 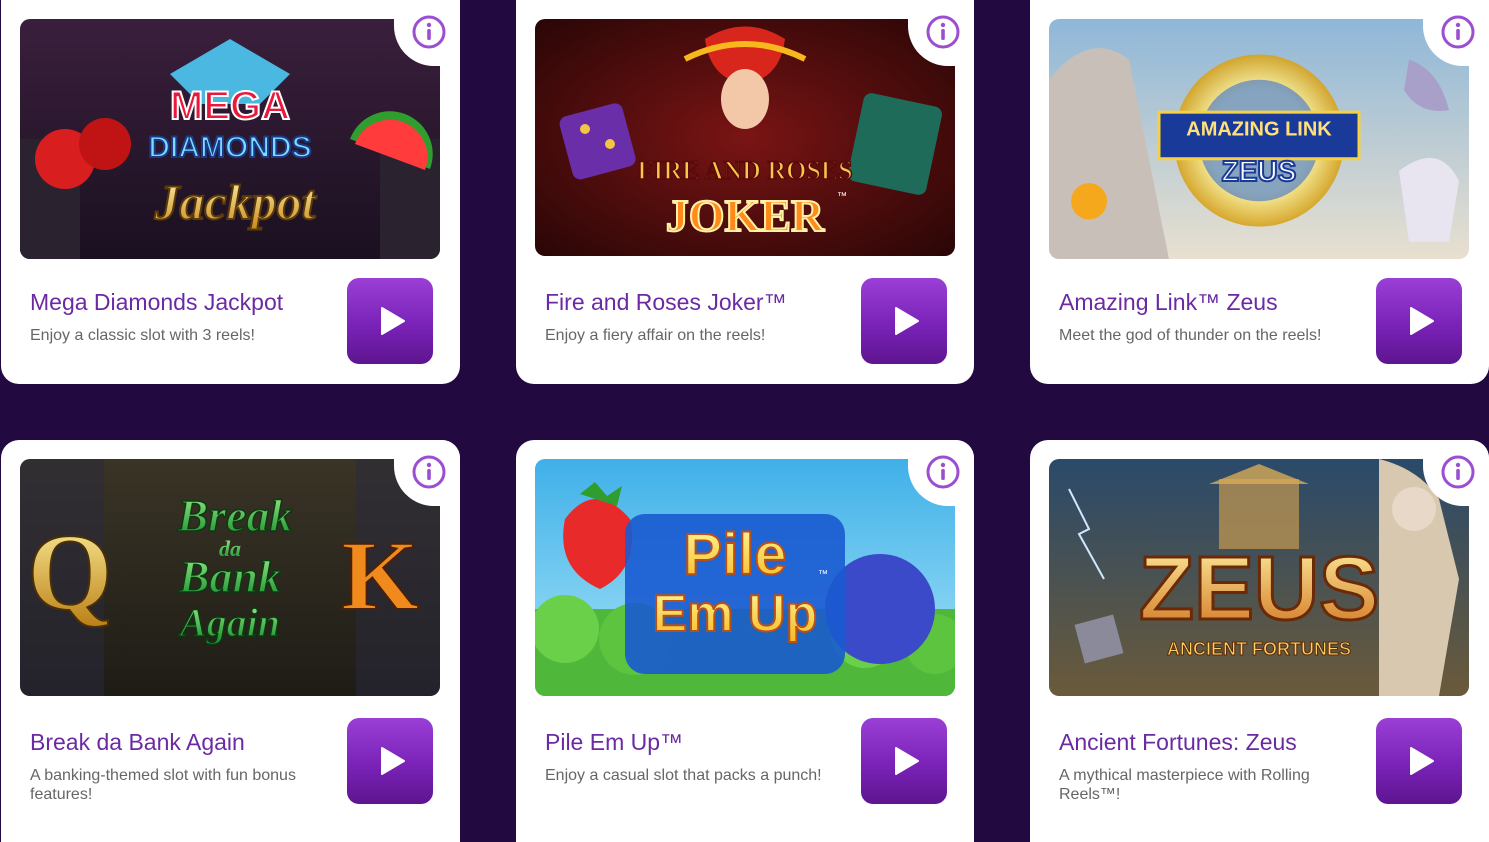 I want to click on game-title: Break da Bank Again, so click(x=137, y=742).